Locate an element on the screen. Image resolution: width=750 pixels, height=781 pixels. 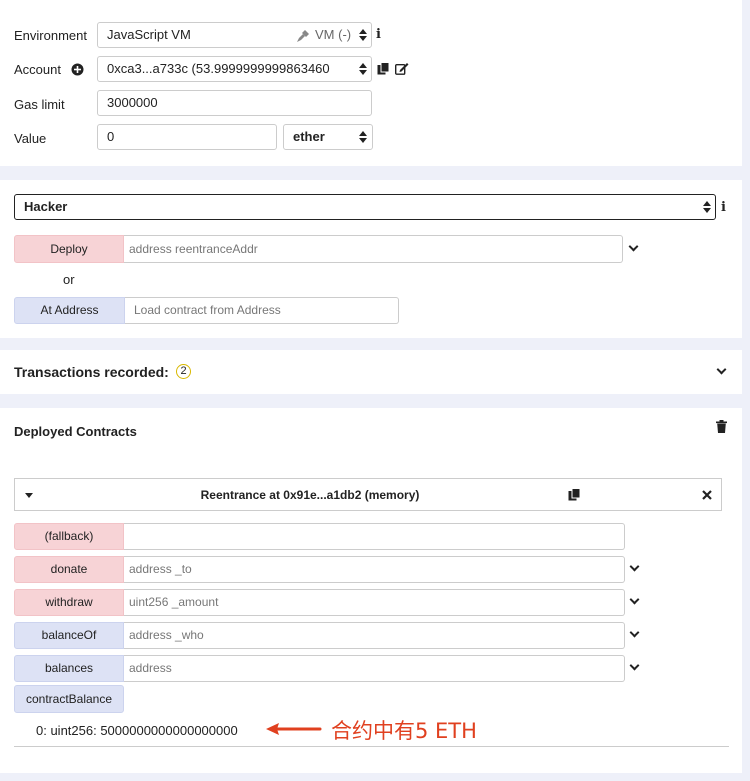
fallback-input is located at coordinates (374, 536).